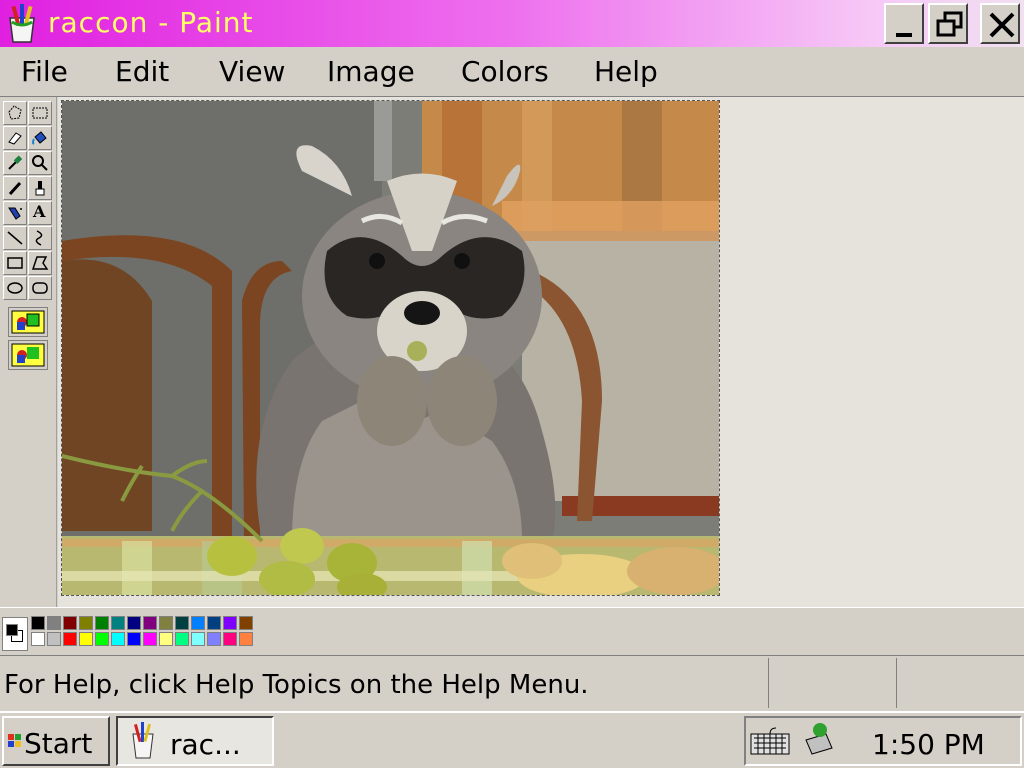  I want to click on free-select-icon, so click(15, 112).